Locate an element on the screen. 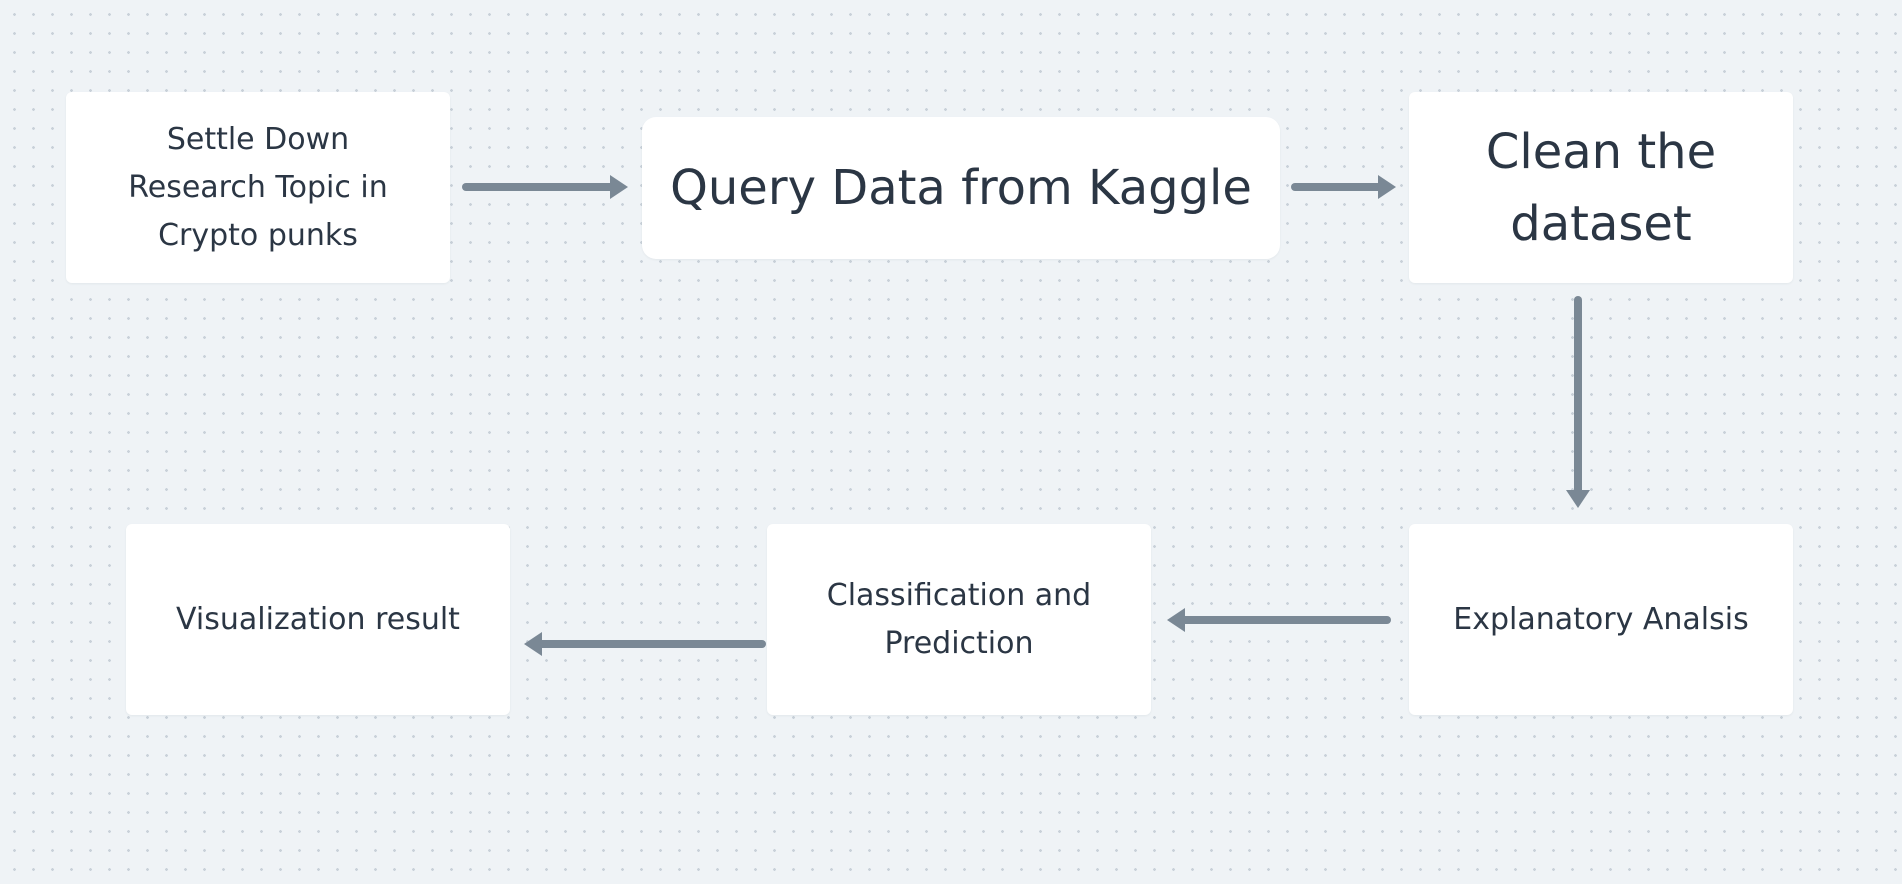 The image size is (1902, 884). node-explanatory-analysis: Explanatory Analsis is located at coordinates (1601, 619).